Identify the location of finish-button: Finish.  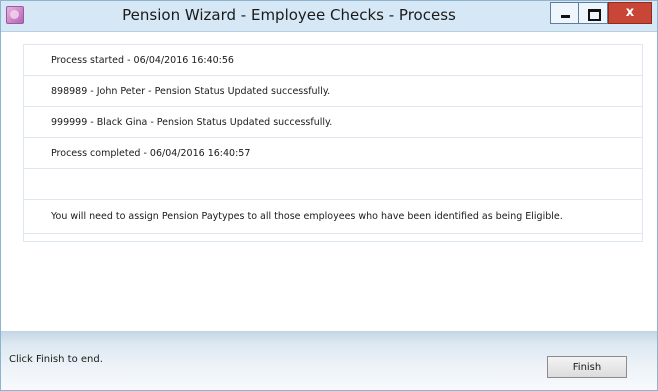
(587, 367).